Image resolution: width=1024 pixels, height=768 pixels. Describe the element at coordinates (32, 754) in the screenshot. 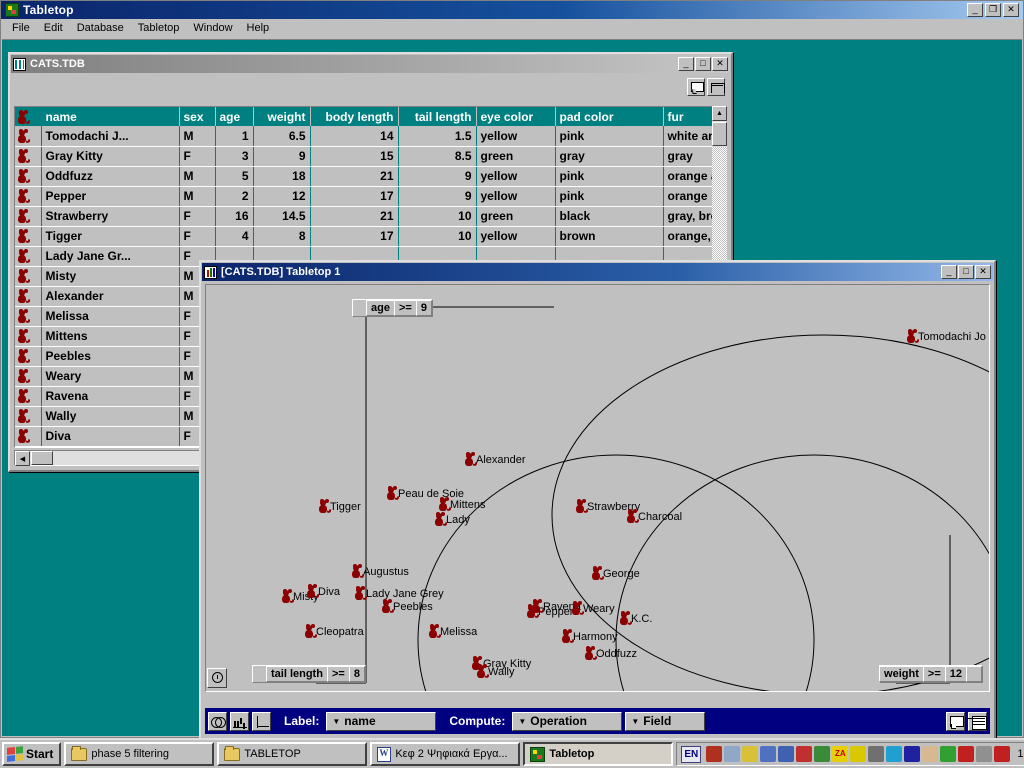

I see `start-button: Start` at that location.